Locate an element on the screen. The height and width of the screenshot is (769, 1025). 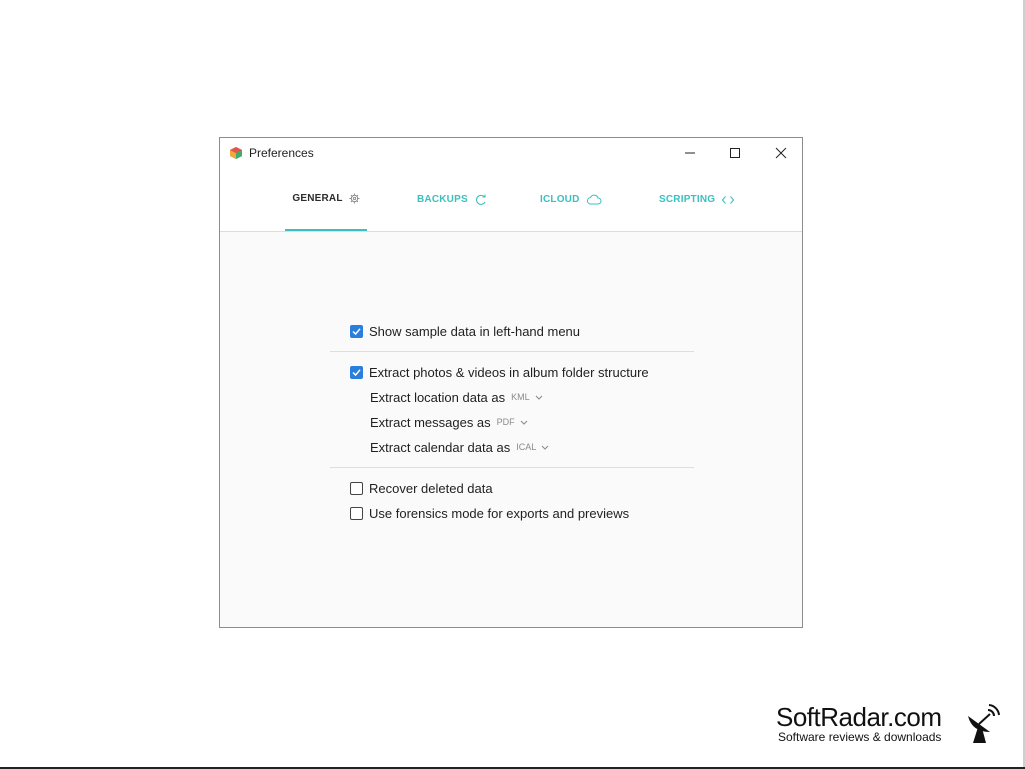
show-sample-data-checkbox is located at coordinates (356, 331).